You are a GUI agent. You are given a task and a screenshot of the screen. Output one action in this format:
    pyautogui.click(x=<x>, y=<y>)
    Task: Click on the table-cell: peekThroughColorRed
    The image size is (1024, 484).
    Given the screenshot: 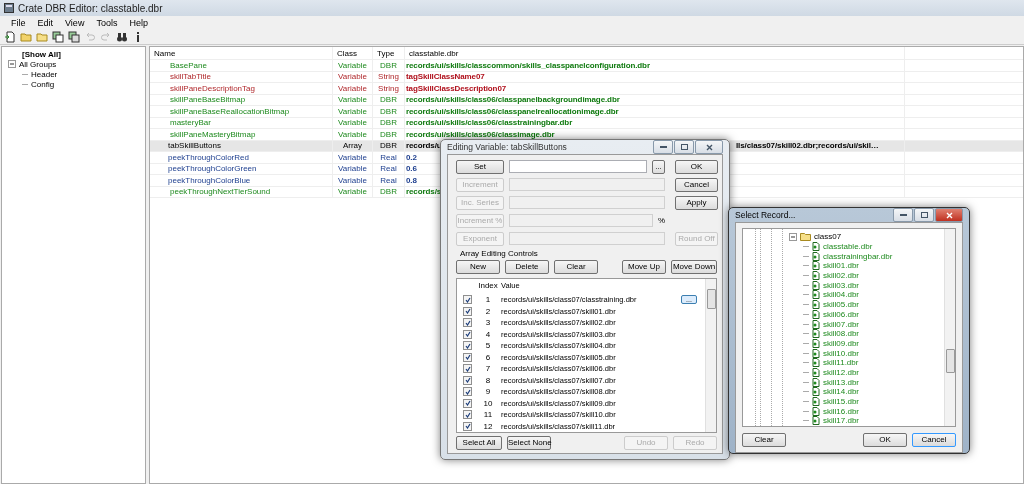 What is the action you would take?
    pyautogui.click(x=241, y=157)
    